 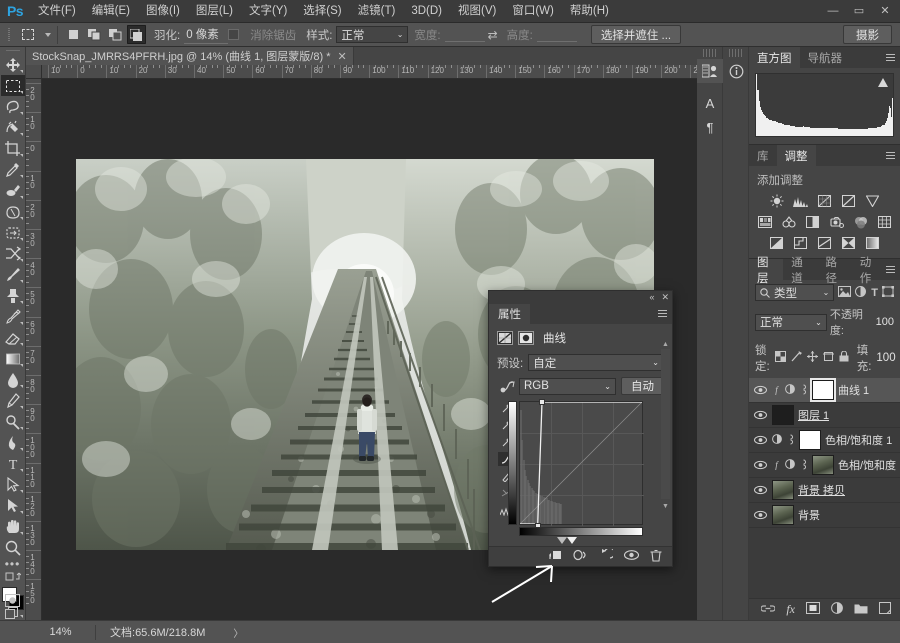 I want to click on history-brush-tool, so click(x=13, y=316).